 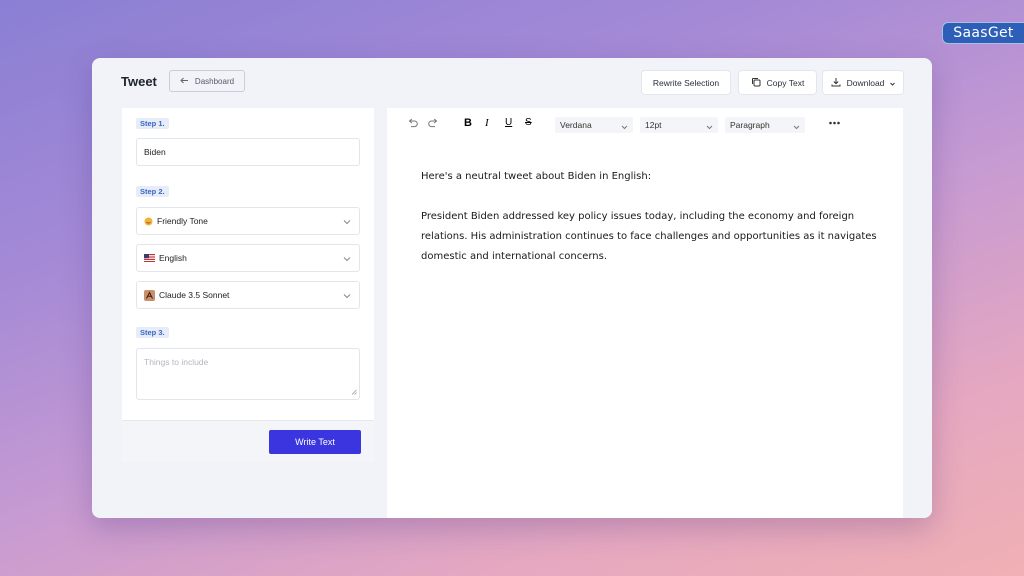 What do you see at coordinates (149, 295) in the screenshot?
I see `claude-logo-icon` at bounding box center [149, 295].